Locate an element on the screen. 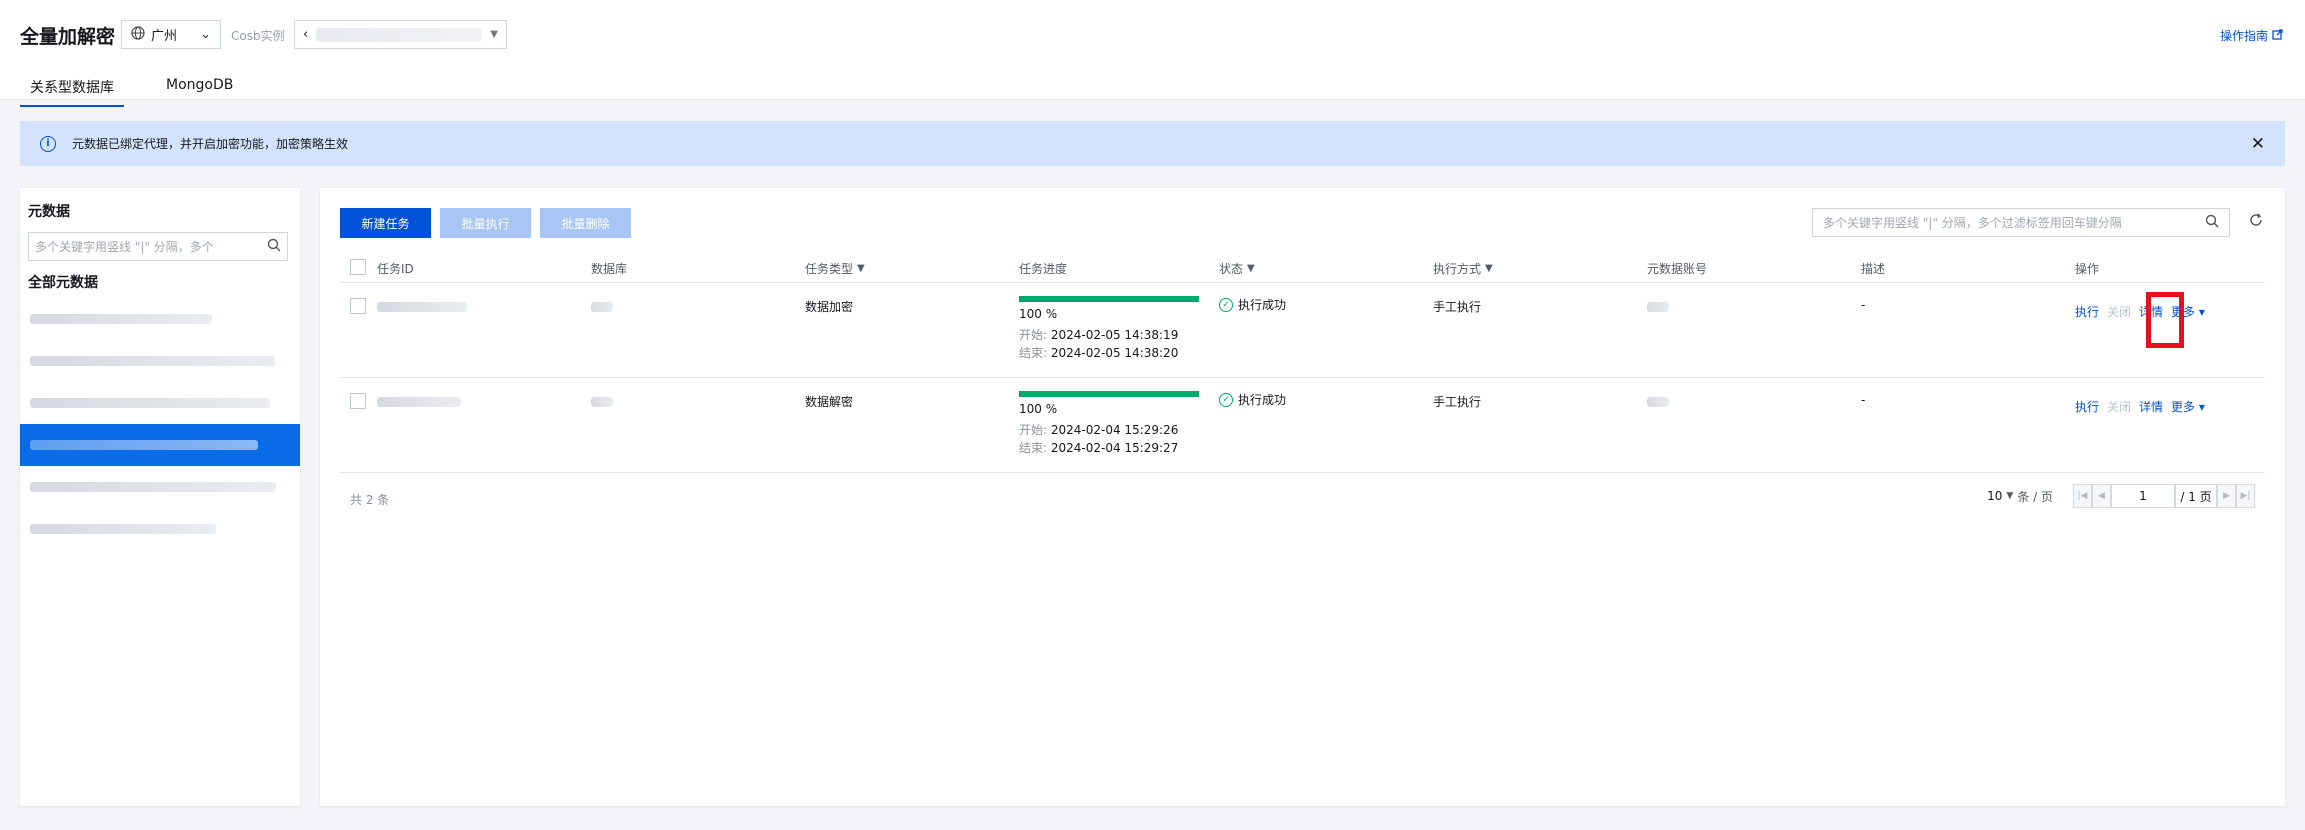 The width and height of the screenshot is (2305, 830). metadata-search-input: 多个关键字用竖线 "|" 分隔，多个 is located at coordinates (158, 246).